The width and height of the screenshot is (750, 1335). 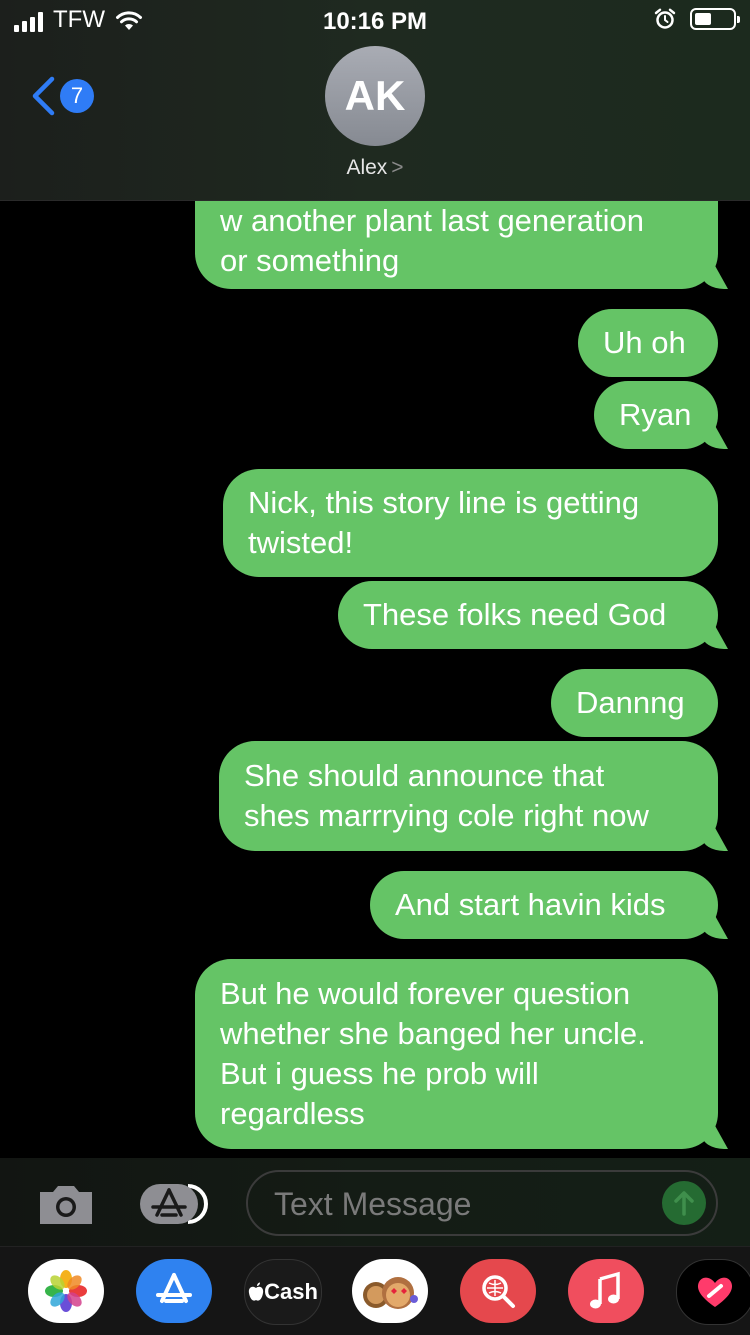 I want to click on message-line: regardless, so click(x=292, y=1113).